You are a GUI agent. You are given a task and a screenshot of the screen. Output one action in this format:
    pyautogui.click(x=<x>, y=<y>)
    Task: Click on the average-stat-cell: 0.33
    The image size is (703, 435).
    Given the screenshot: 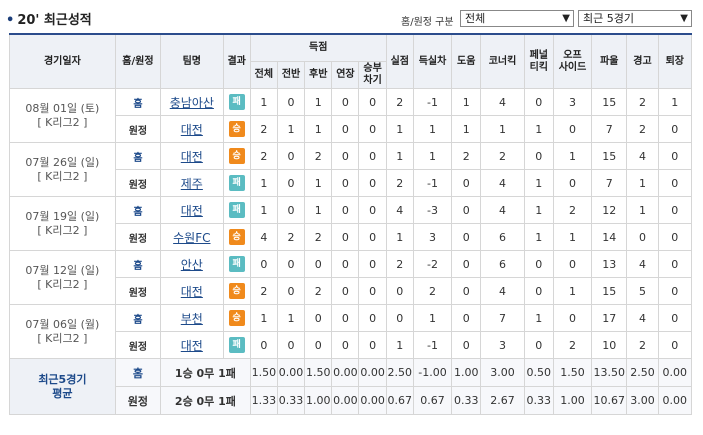 What is the action you would take?
    pyautogui.click(x=466, y=400)
    